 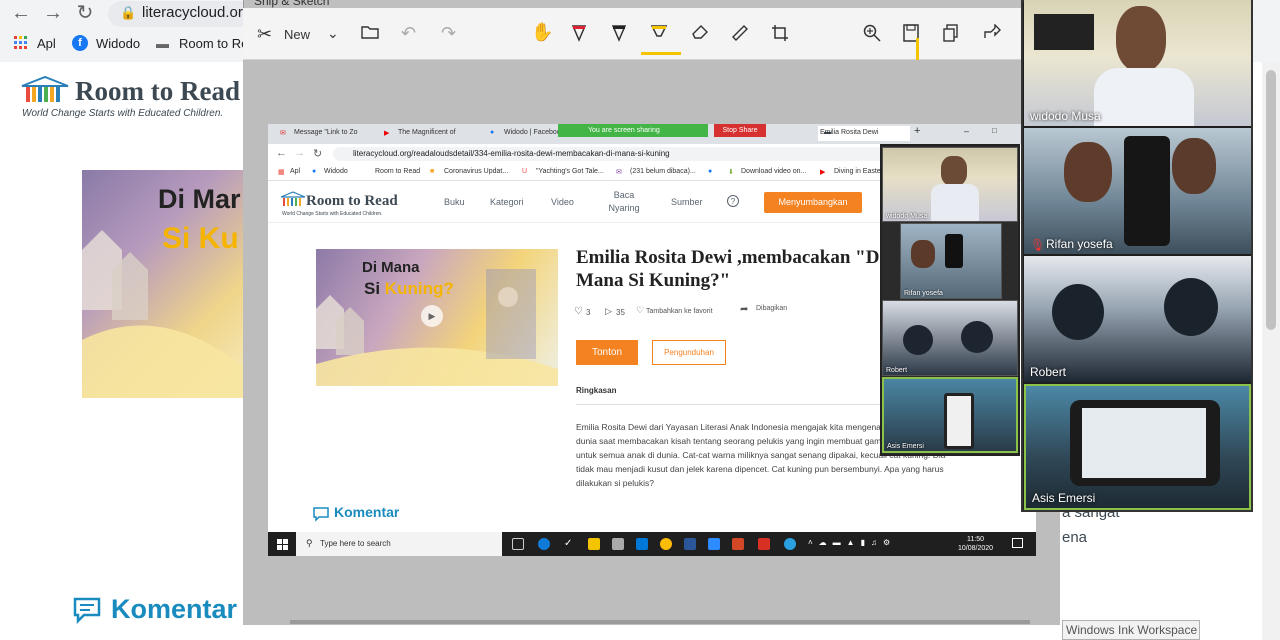 I want to click on ballpoint-pen-icon, so click(x=579, y=36).